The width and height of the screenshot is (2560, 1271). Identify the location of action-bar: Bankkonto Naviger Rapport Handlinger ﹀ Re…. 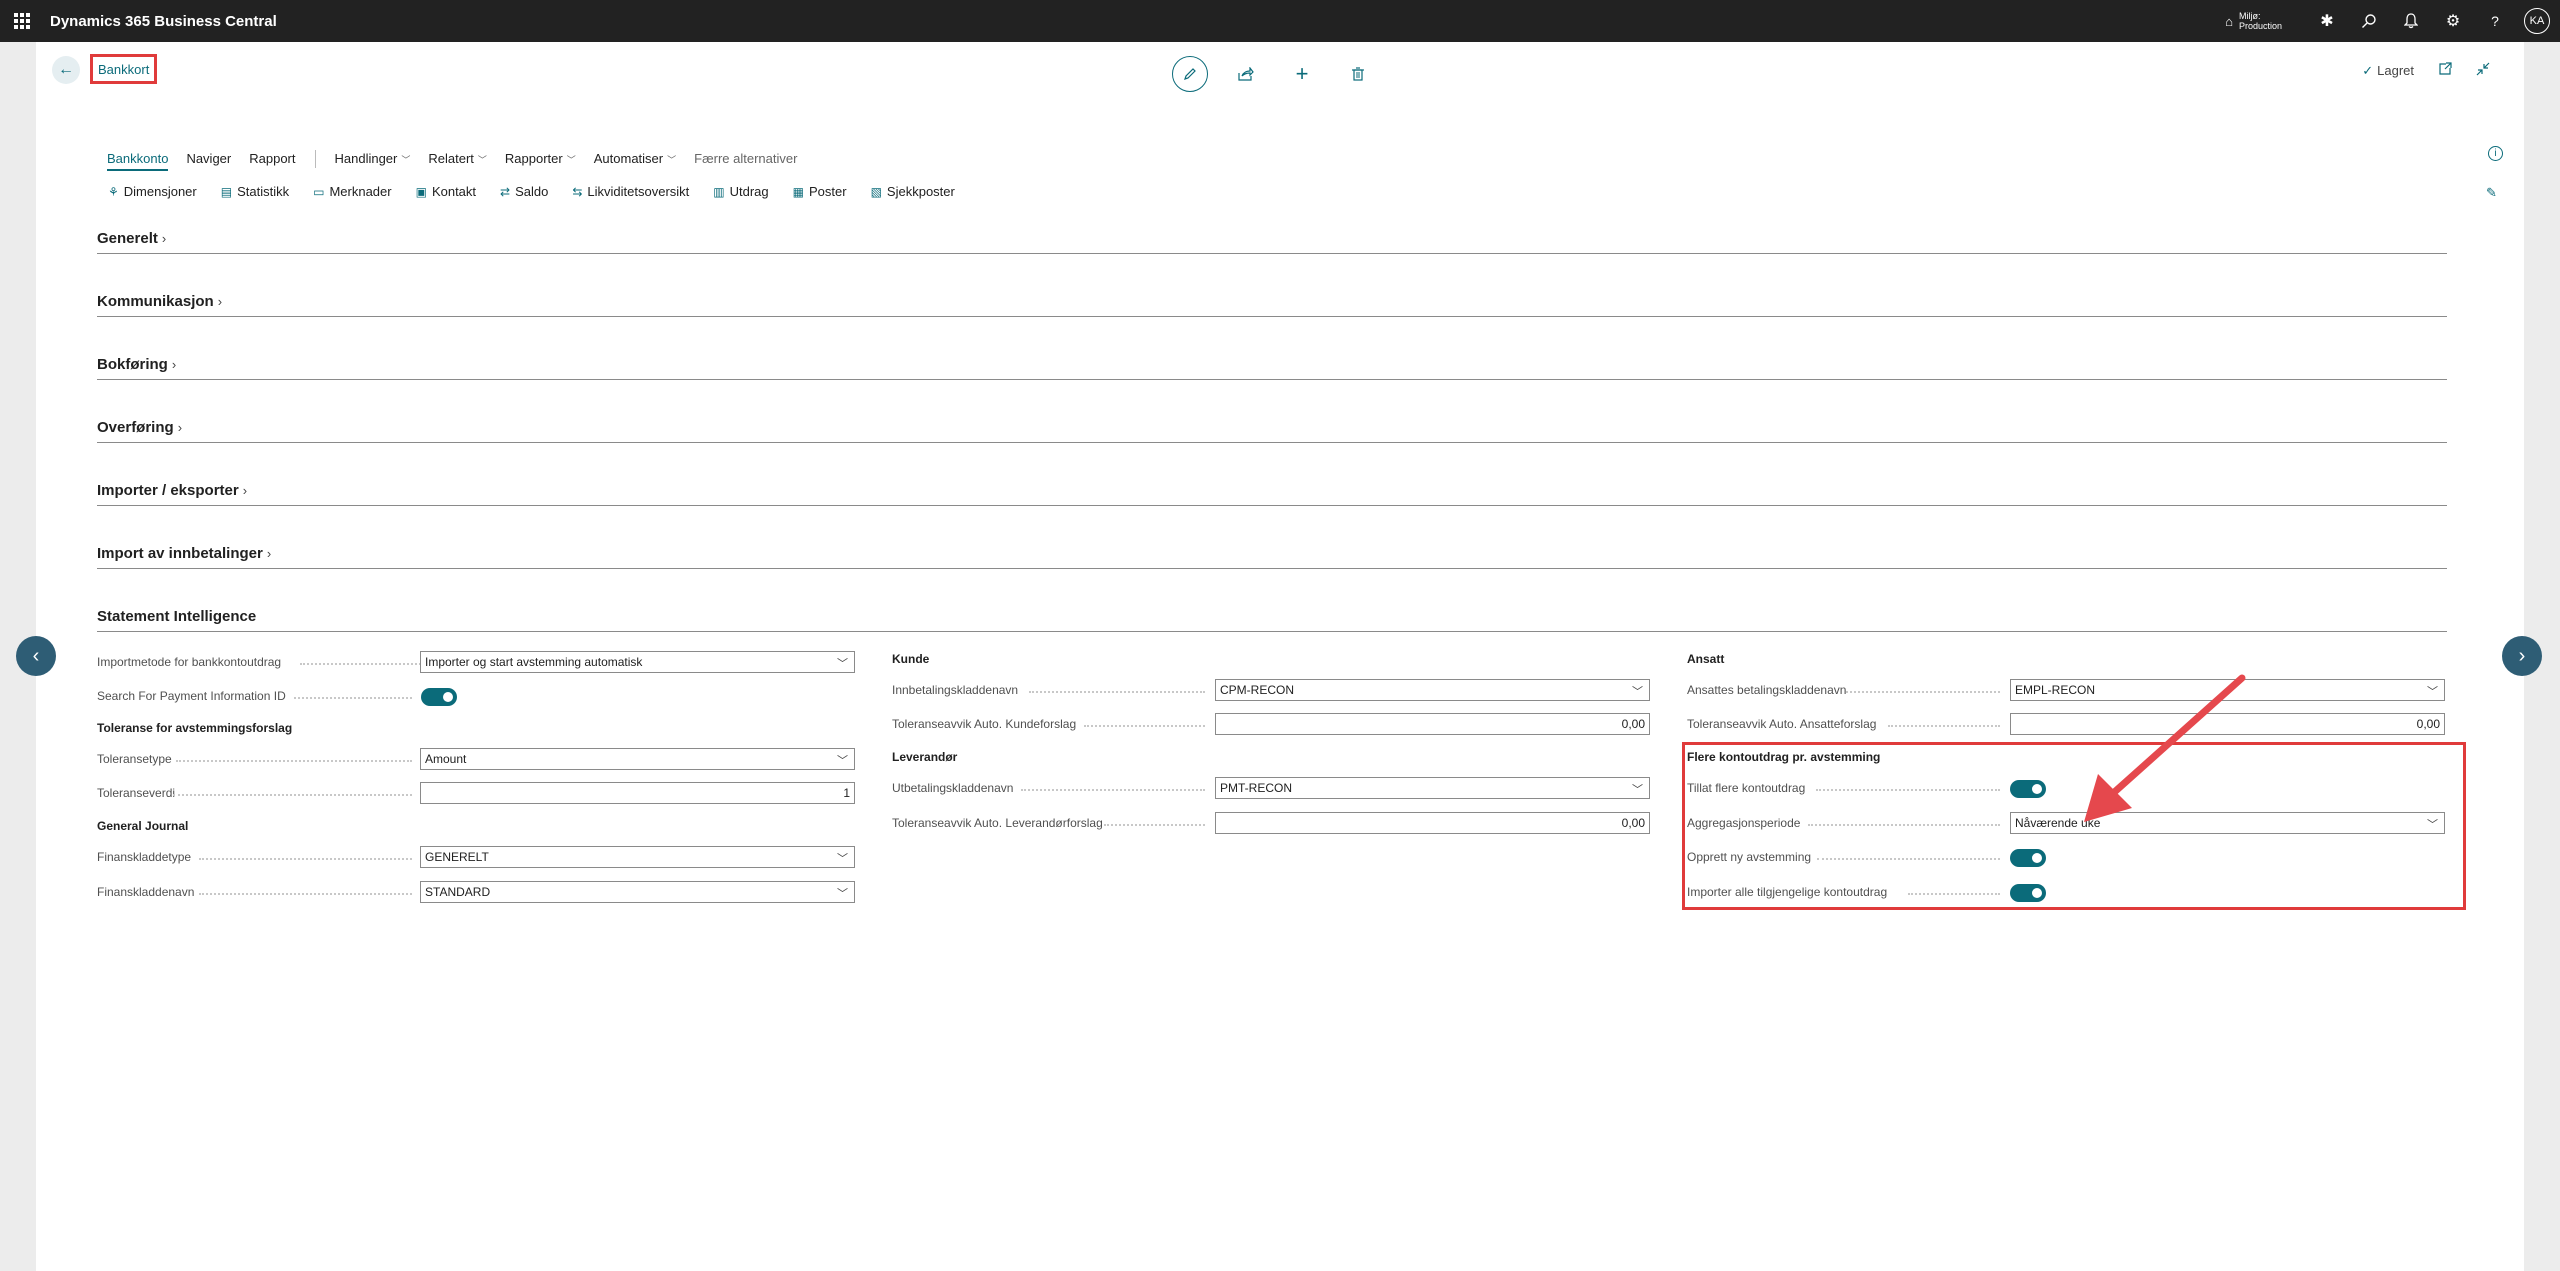
(461, 158).